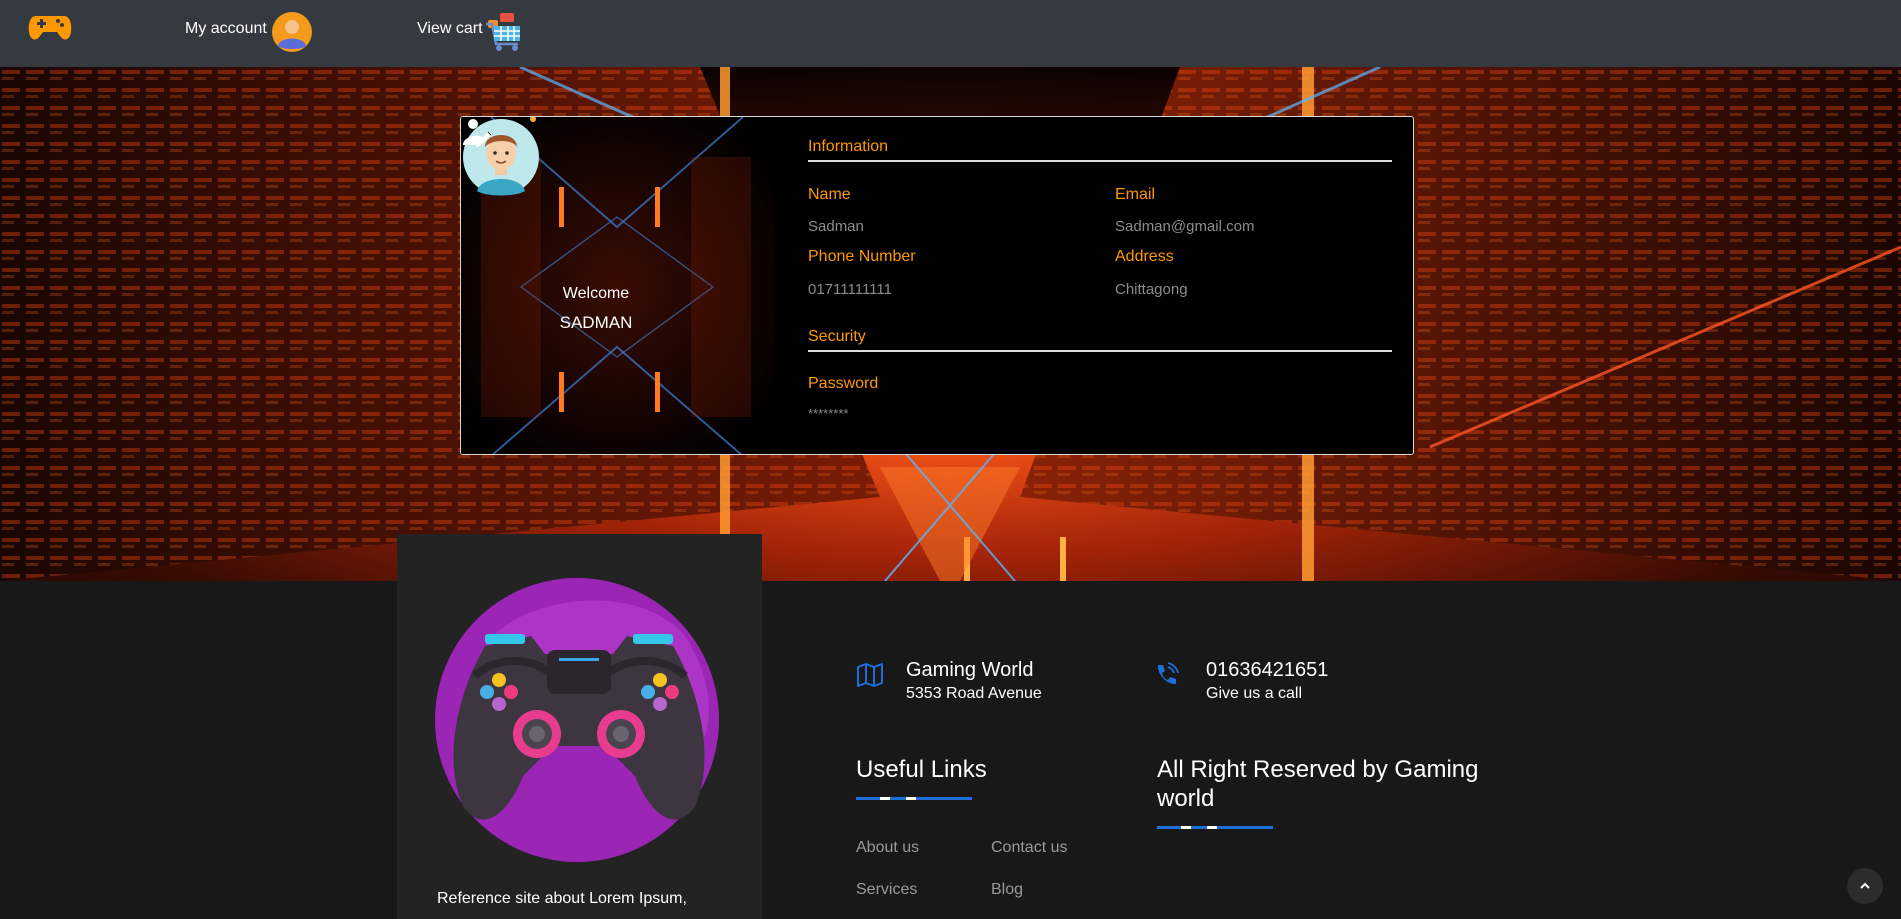  Describe the element at coordinates (1168, 673) in the screenshot. I see `phone-icon` at that location.